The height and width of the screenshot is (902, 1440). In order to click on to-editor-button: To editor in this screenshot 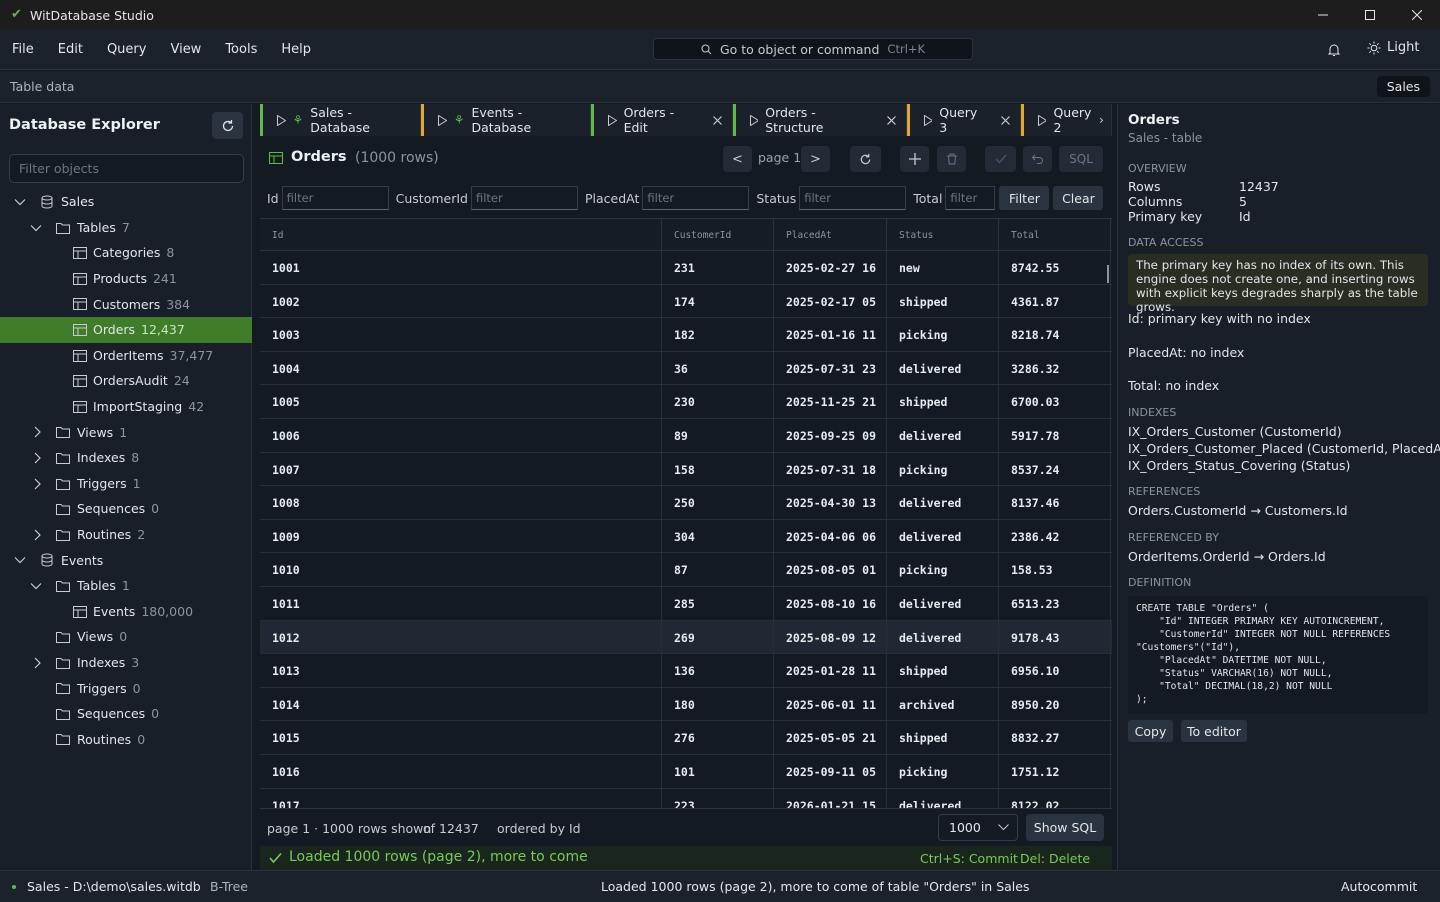, I will do `click(1214, 731)`.